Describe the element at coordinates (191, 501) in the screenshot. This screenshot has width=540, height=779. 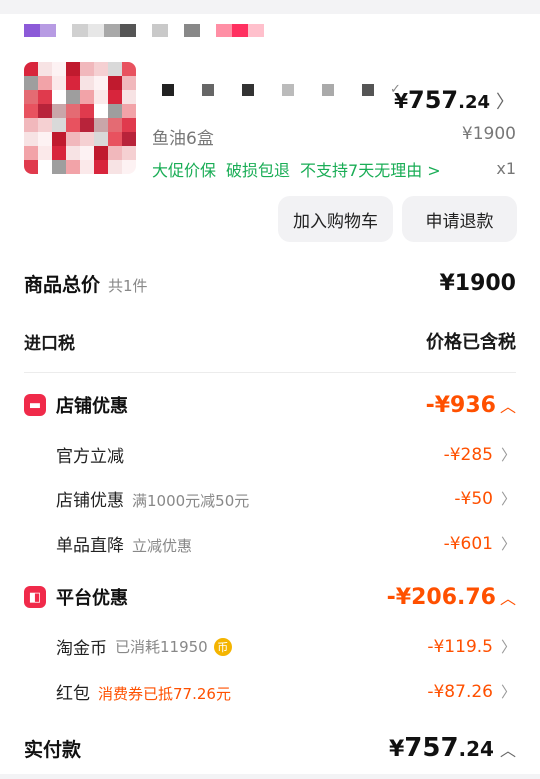
I see `discount-note: 满1000元减50元` at that location.